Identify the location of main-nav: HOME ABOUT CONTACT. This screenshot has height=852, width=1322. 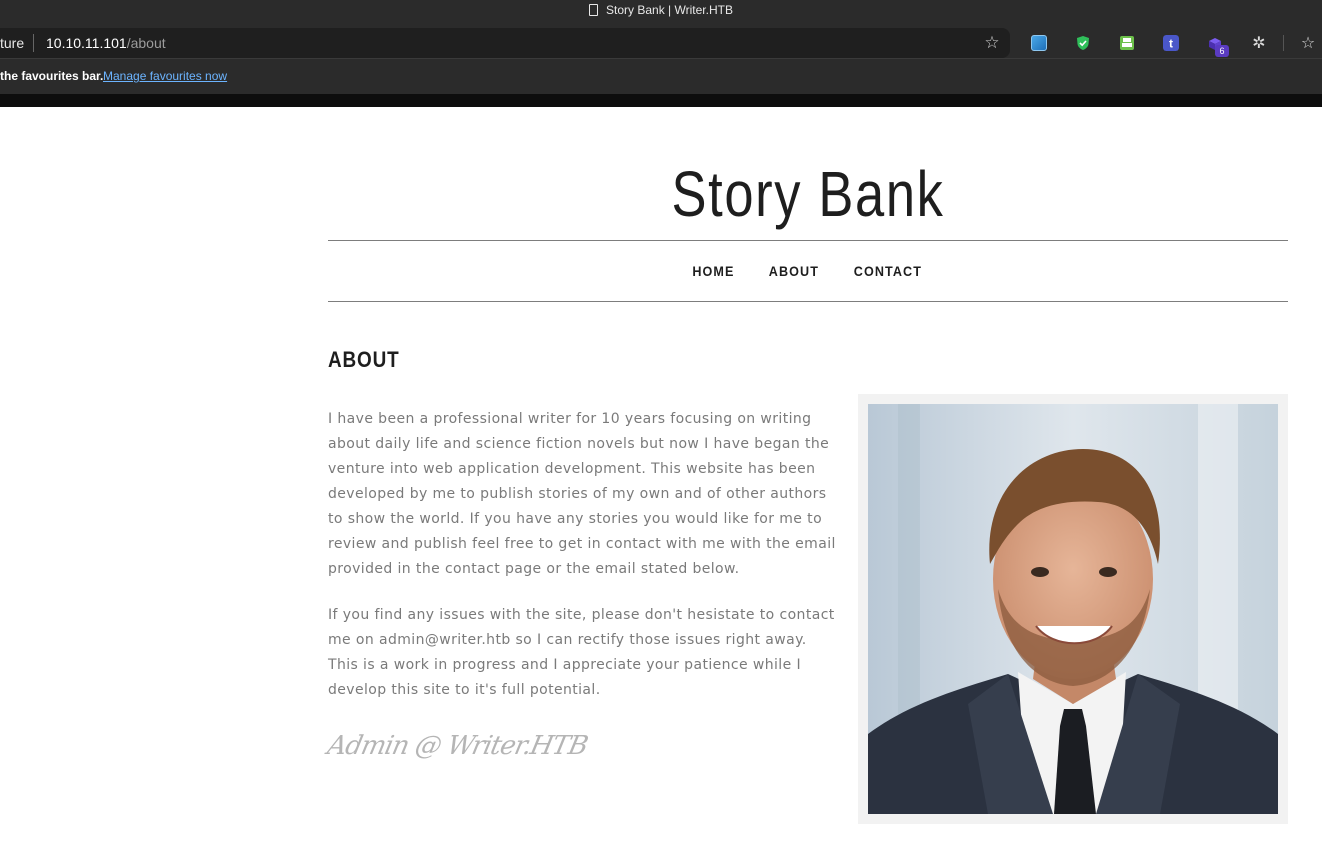
(808, 271).